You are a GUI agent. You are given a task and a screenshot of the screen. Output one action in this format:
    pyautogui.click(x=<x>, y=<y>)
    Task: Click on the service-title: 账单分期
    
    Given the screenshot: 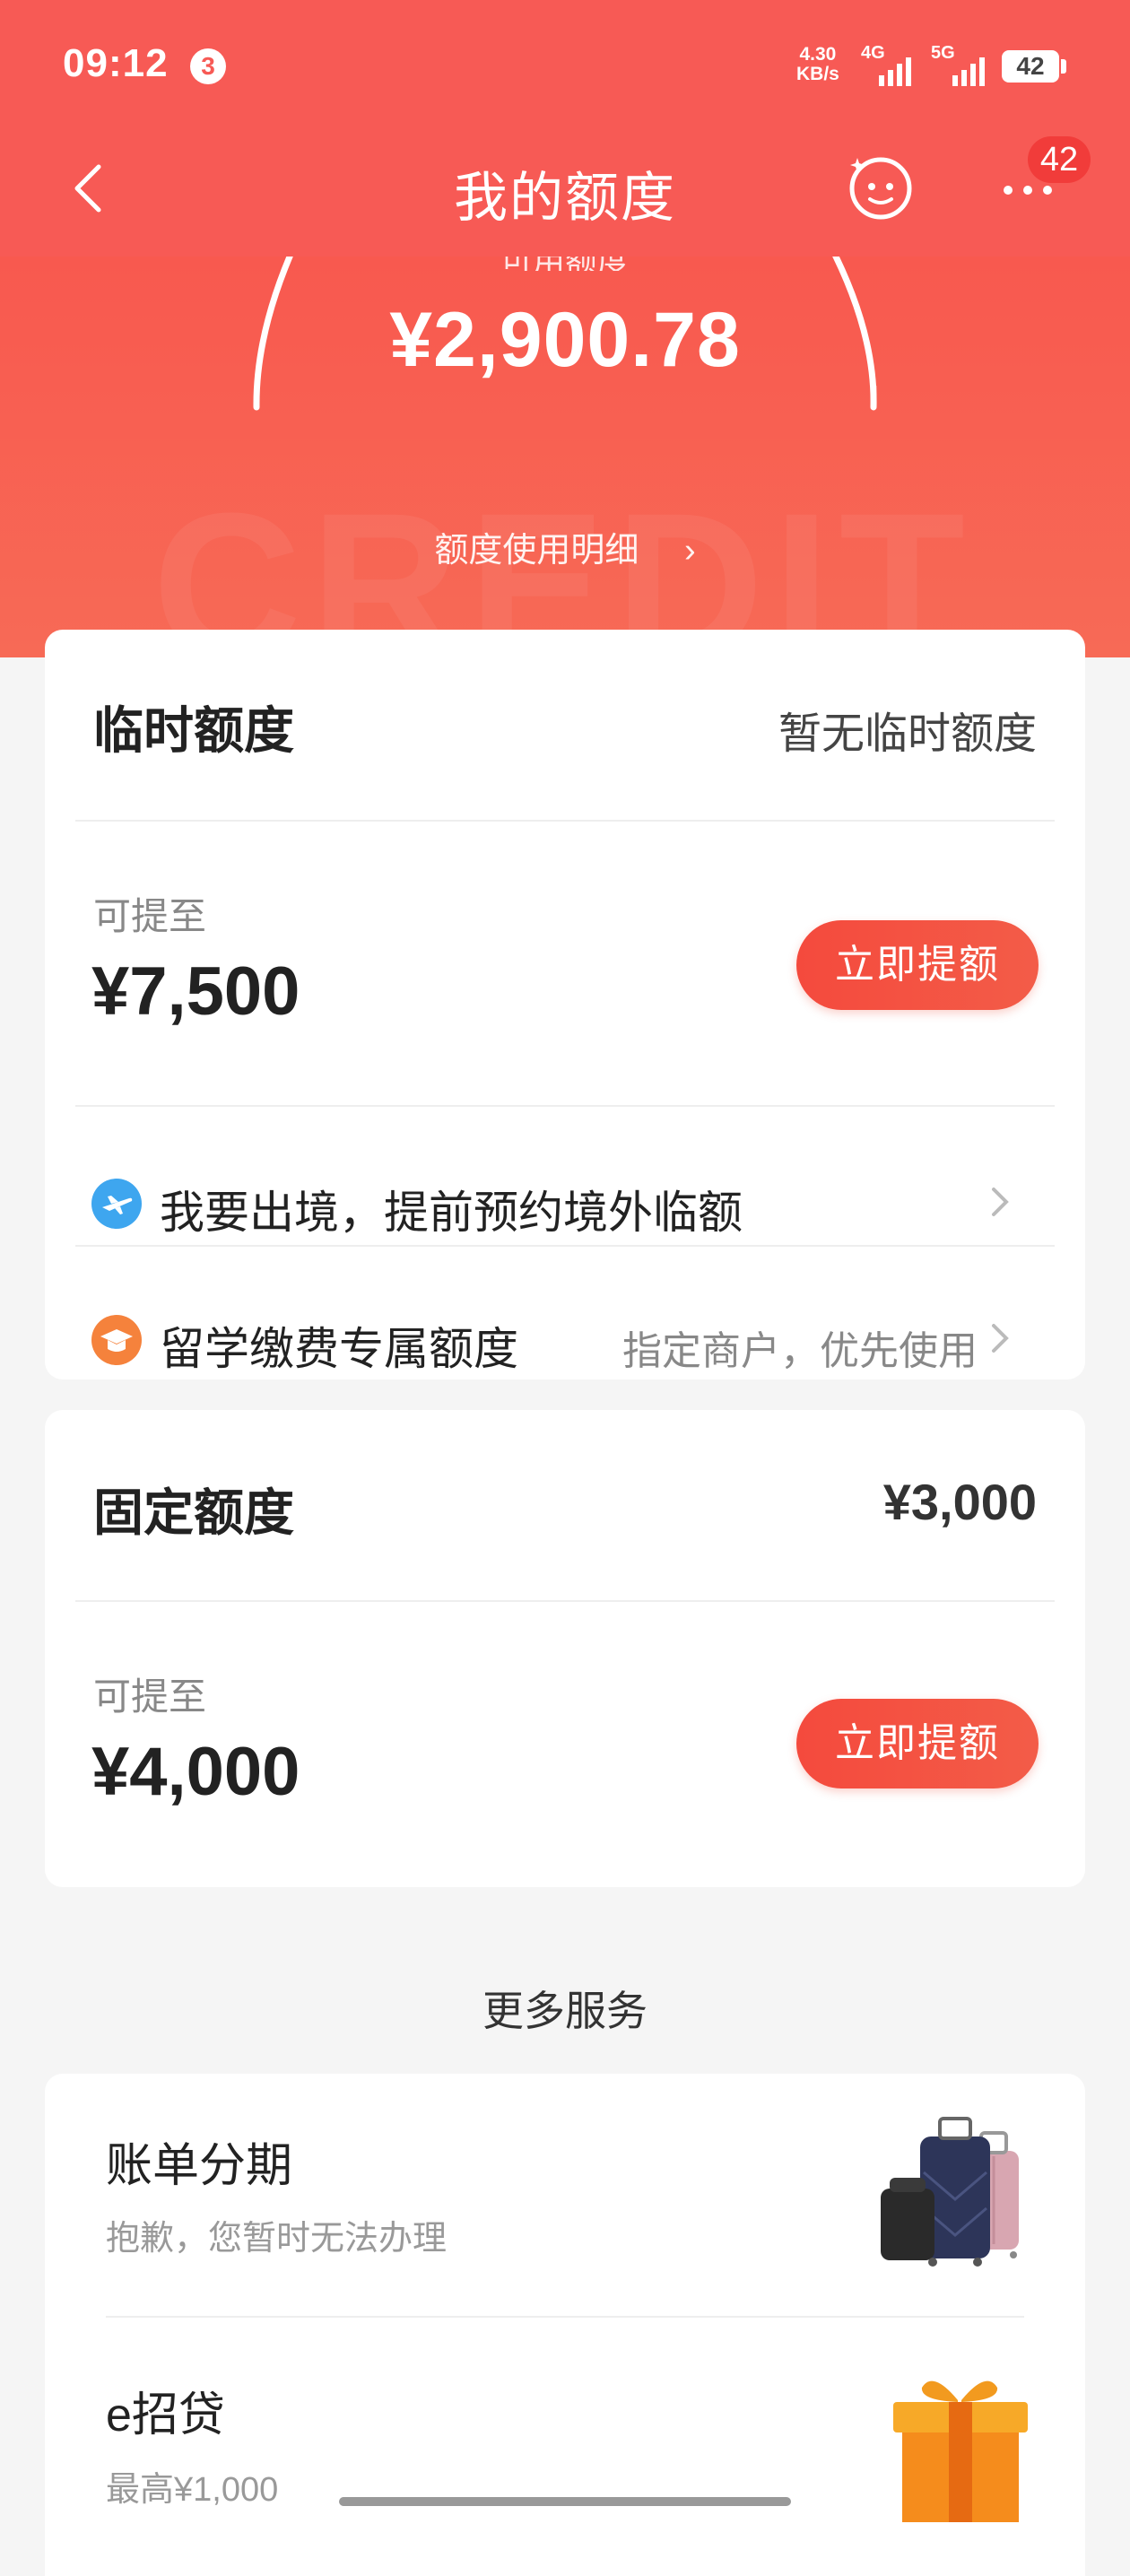 What is the action you would take?
    pyautogui.click(x=199, y=2166)
    